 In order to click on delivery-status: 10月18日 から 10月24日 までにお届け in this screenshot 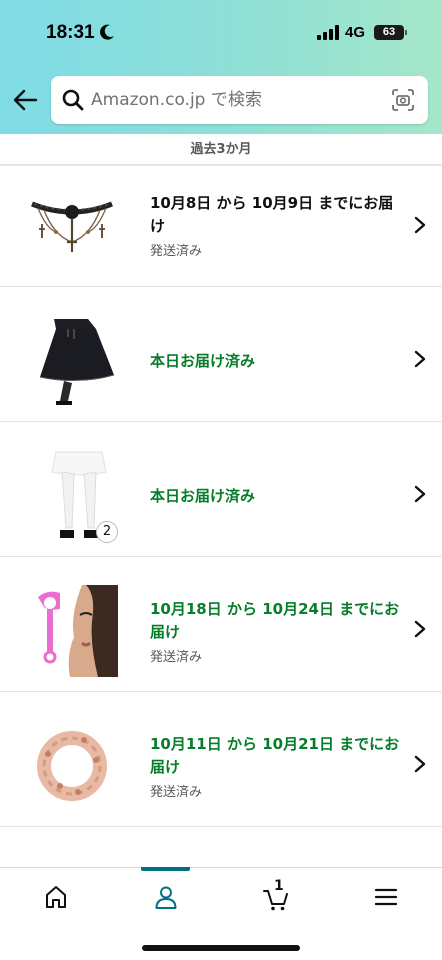, I will do `click(275, 620)`.